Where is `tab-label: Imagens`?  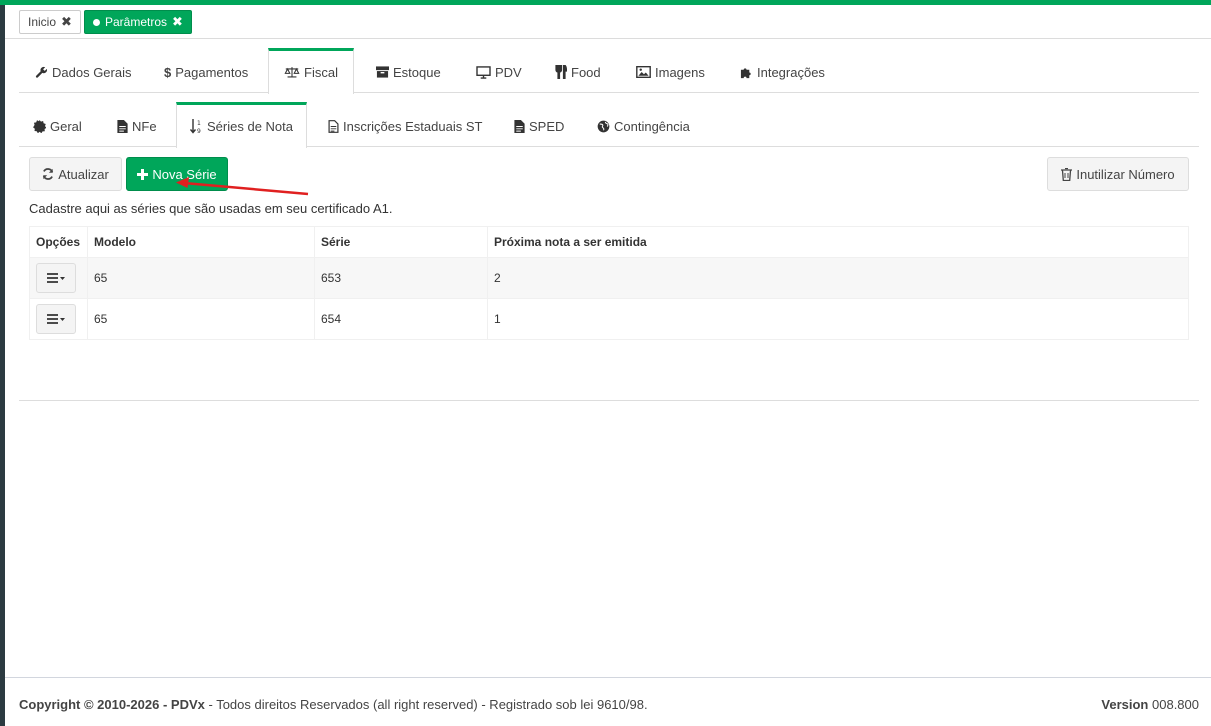
tab-label: Imagens is located at coordinates (680, 72).